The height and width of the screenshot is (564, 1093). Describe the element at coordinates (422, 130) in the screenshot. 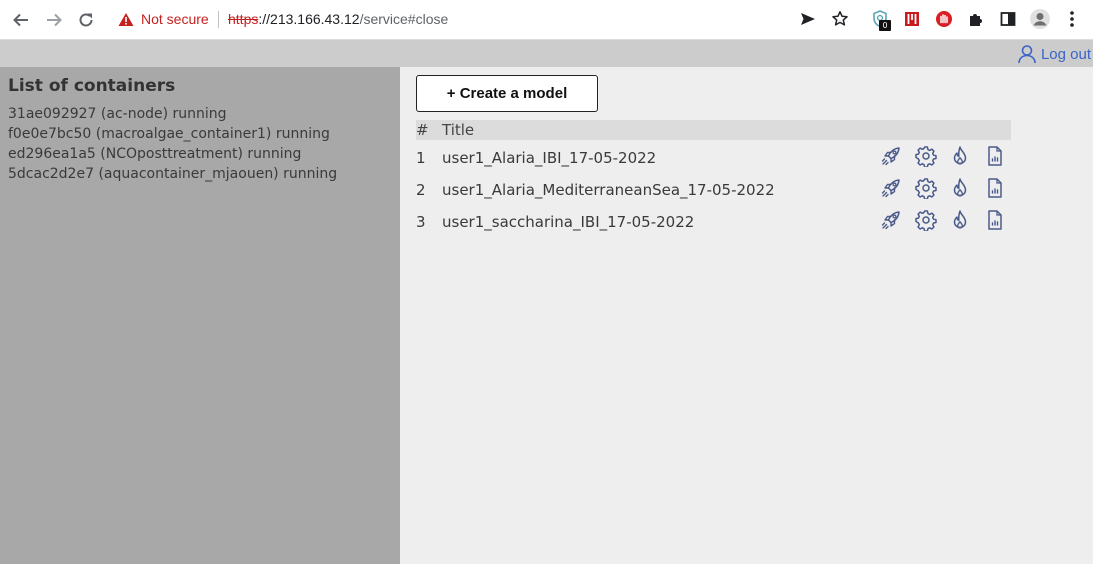

I see `column-header-number: #` at that location.